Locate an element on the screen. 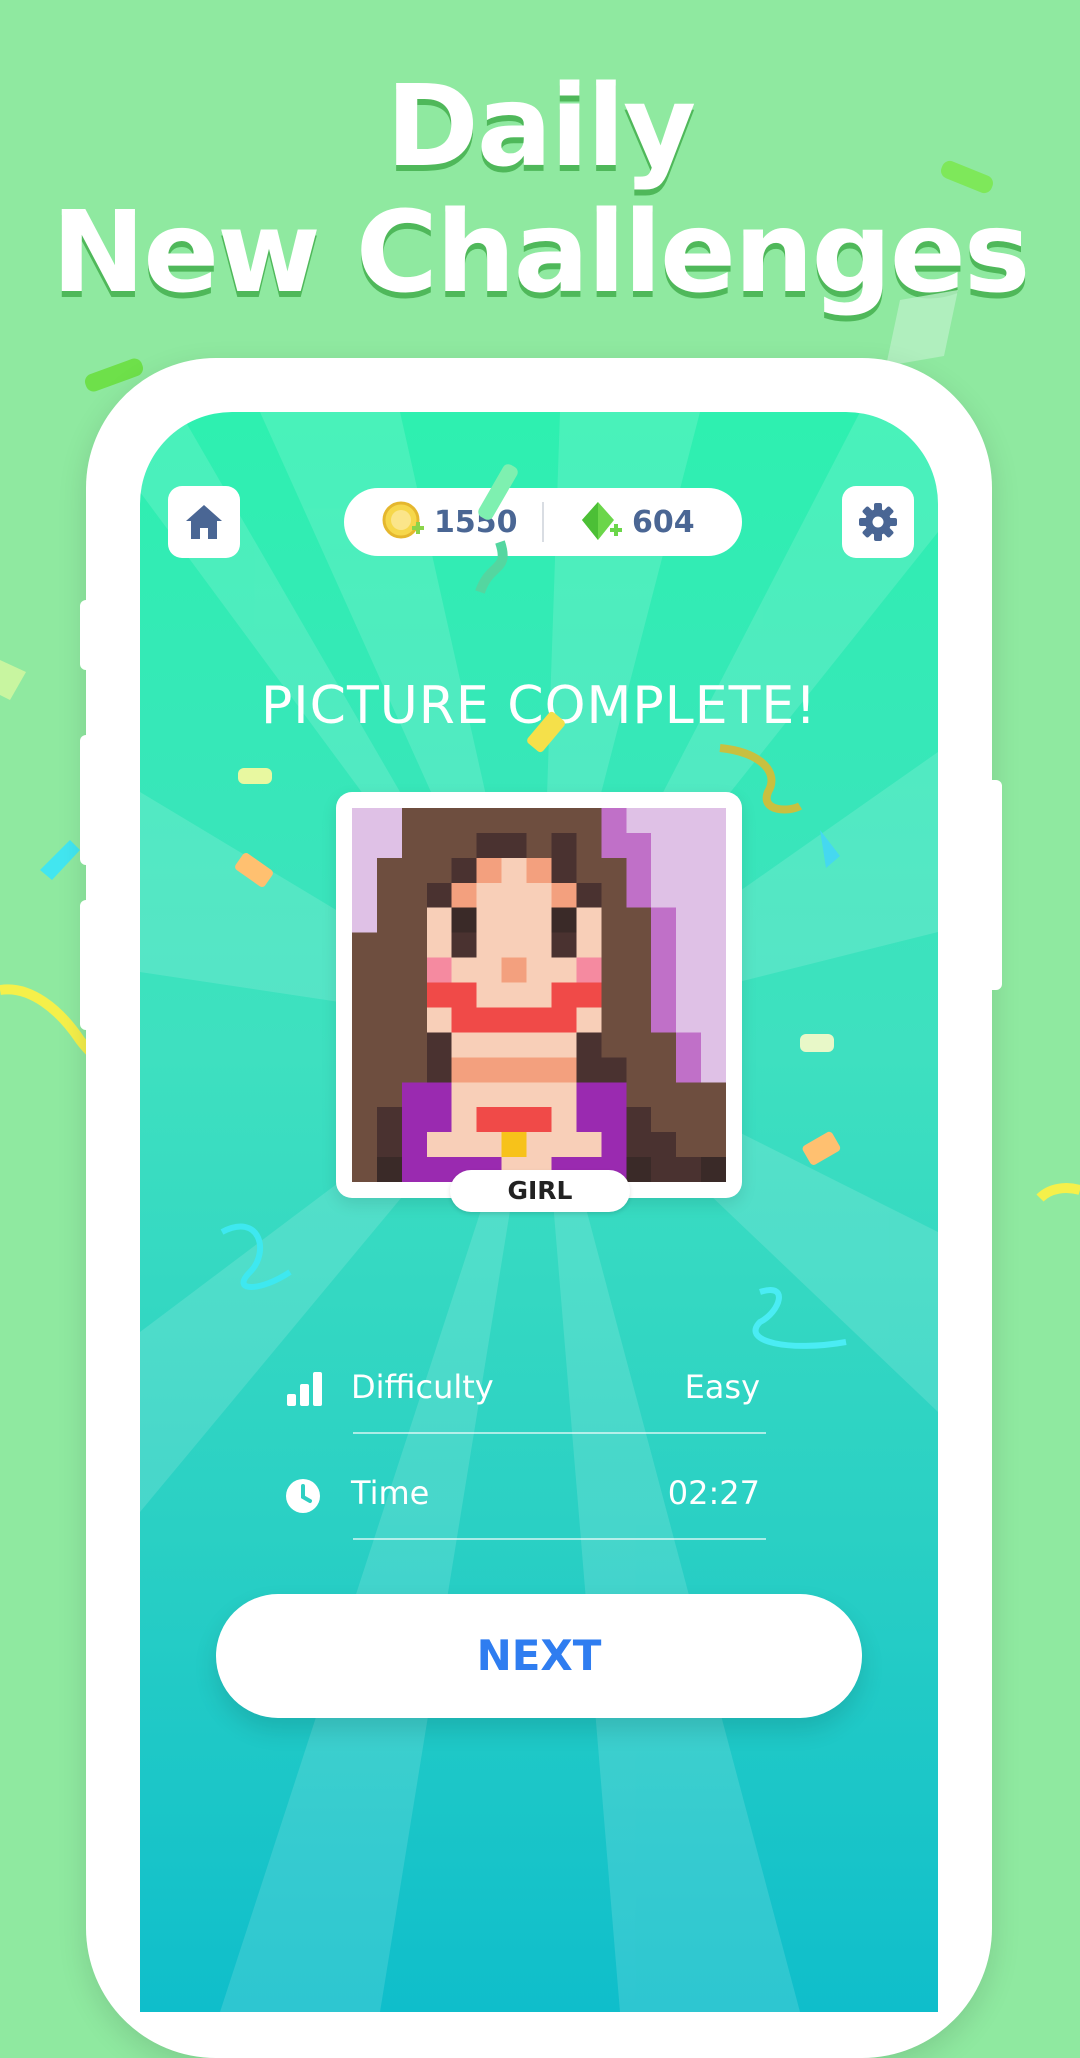  stat-label: Difficulty is located at coordinates (422, 1387).